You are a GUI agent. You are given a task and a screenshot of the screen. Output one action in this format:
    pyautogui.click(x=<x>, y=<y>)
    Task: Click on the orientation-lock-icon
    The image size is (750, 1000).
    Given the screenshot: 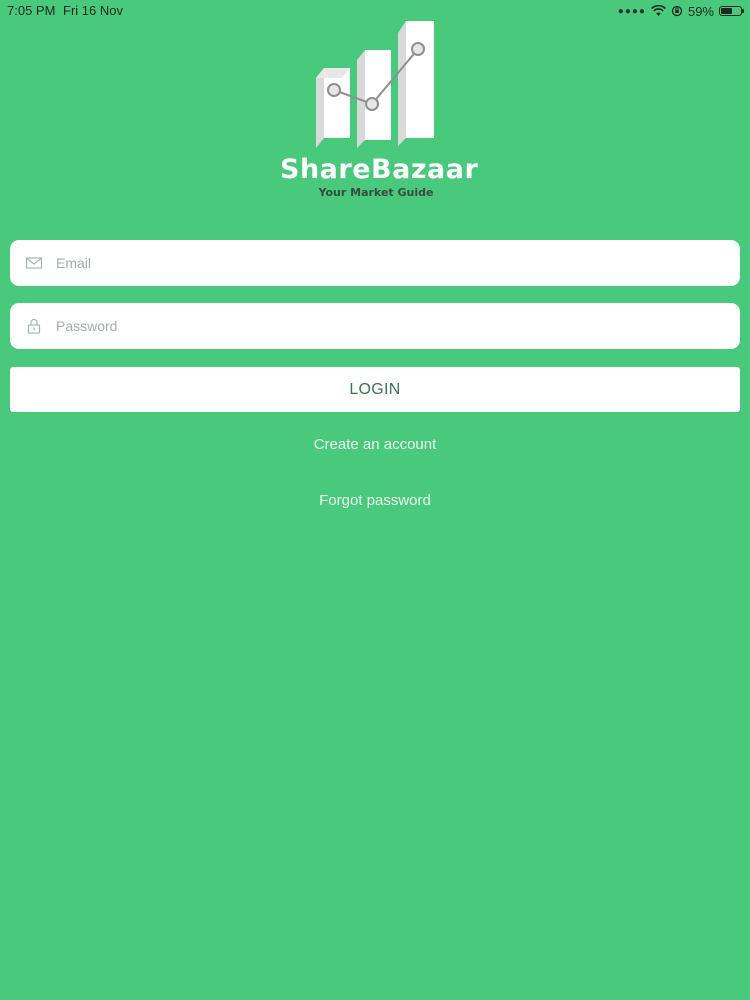 What is the action you would take?
    pyautogui.click(x=677, y=11)
    